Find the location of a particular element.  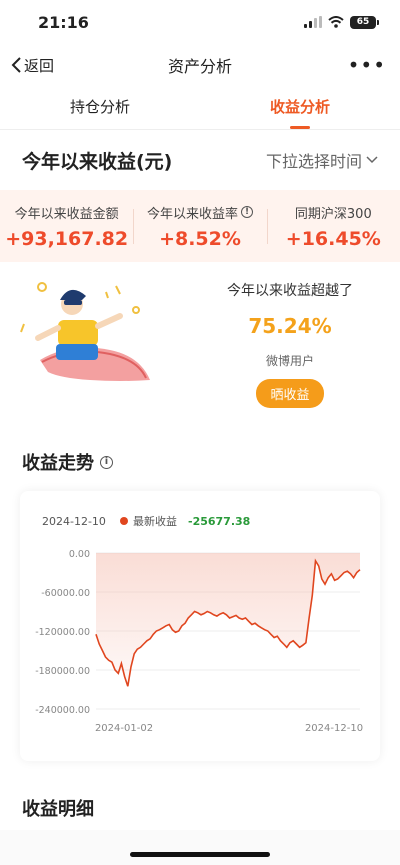

signal-icon is located at coordinates (313, 22).